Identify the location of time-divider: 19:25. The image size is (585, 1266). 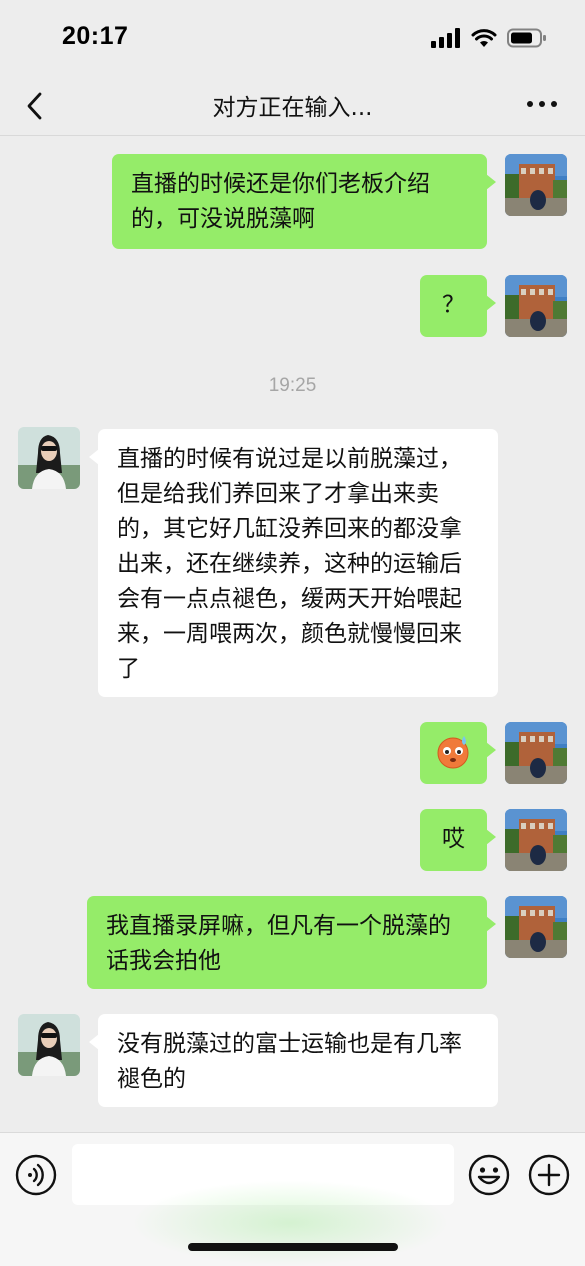
(292, 385).